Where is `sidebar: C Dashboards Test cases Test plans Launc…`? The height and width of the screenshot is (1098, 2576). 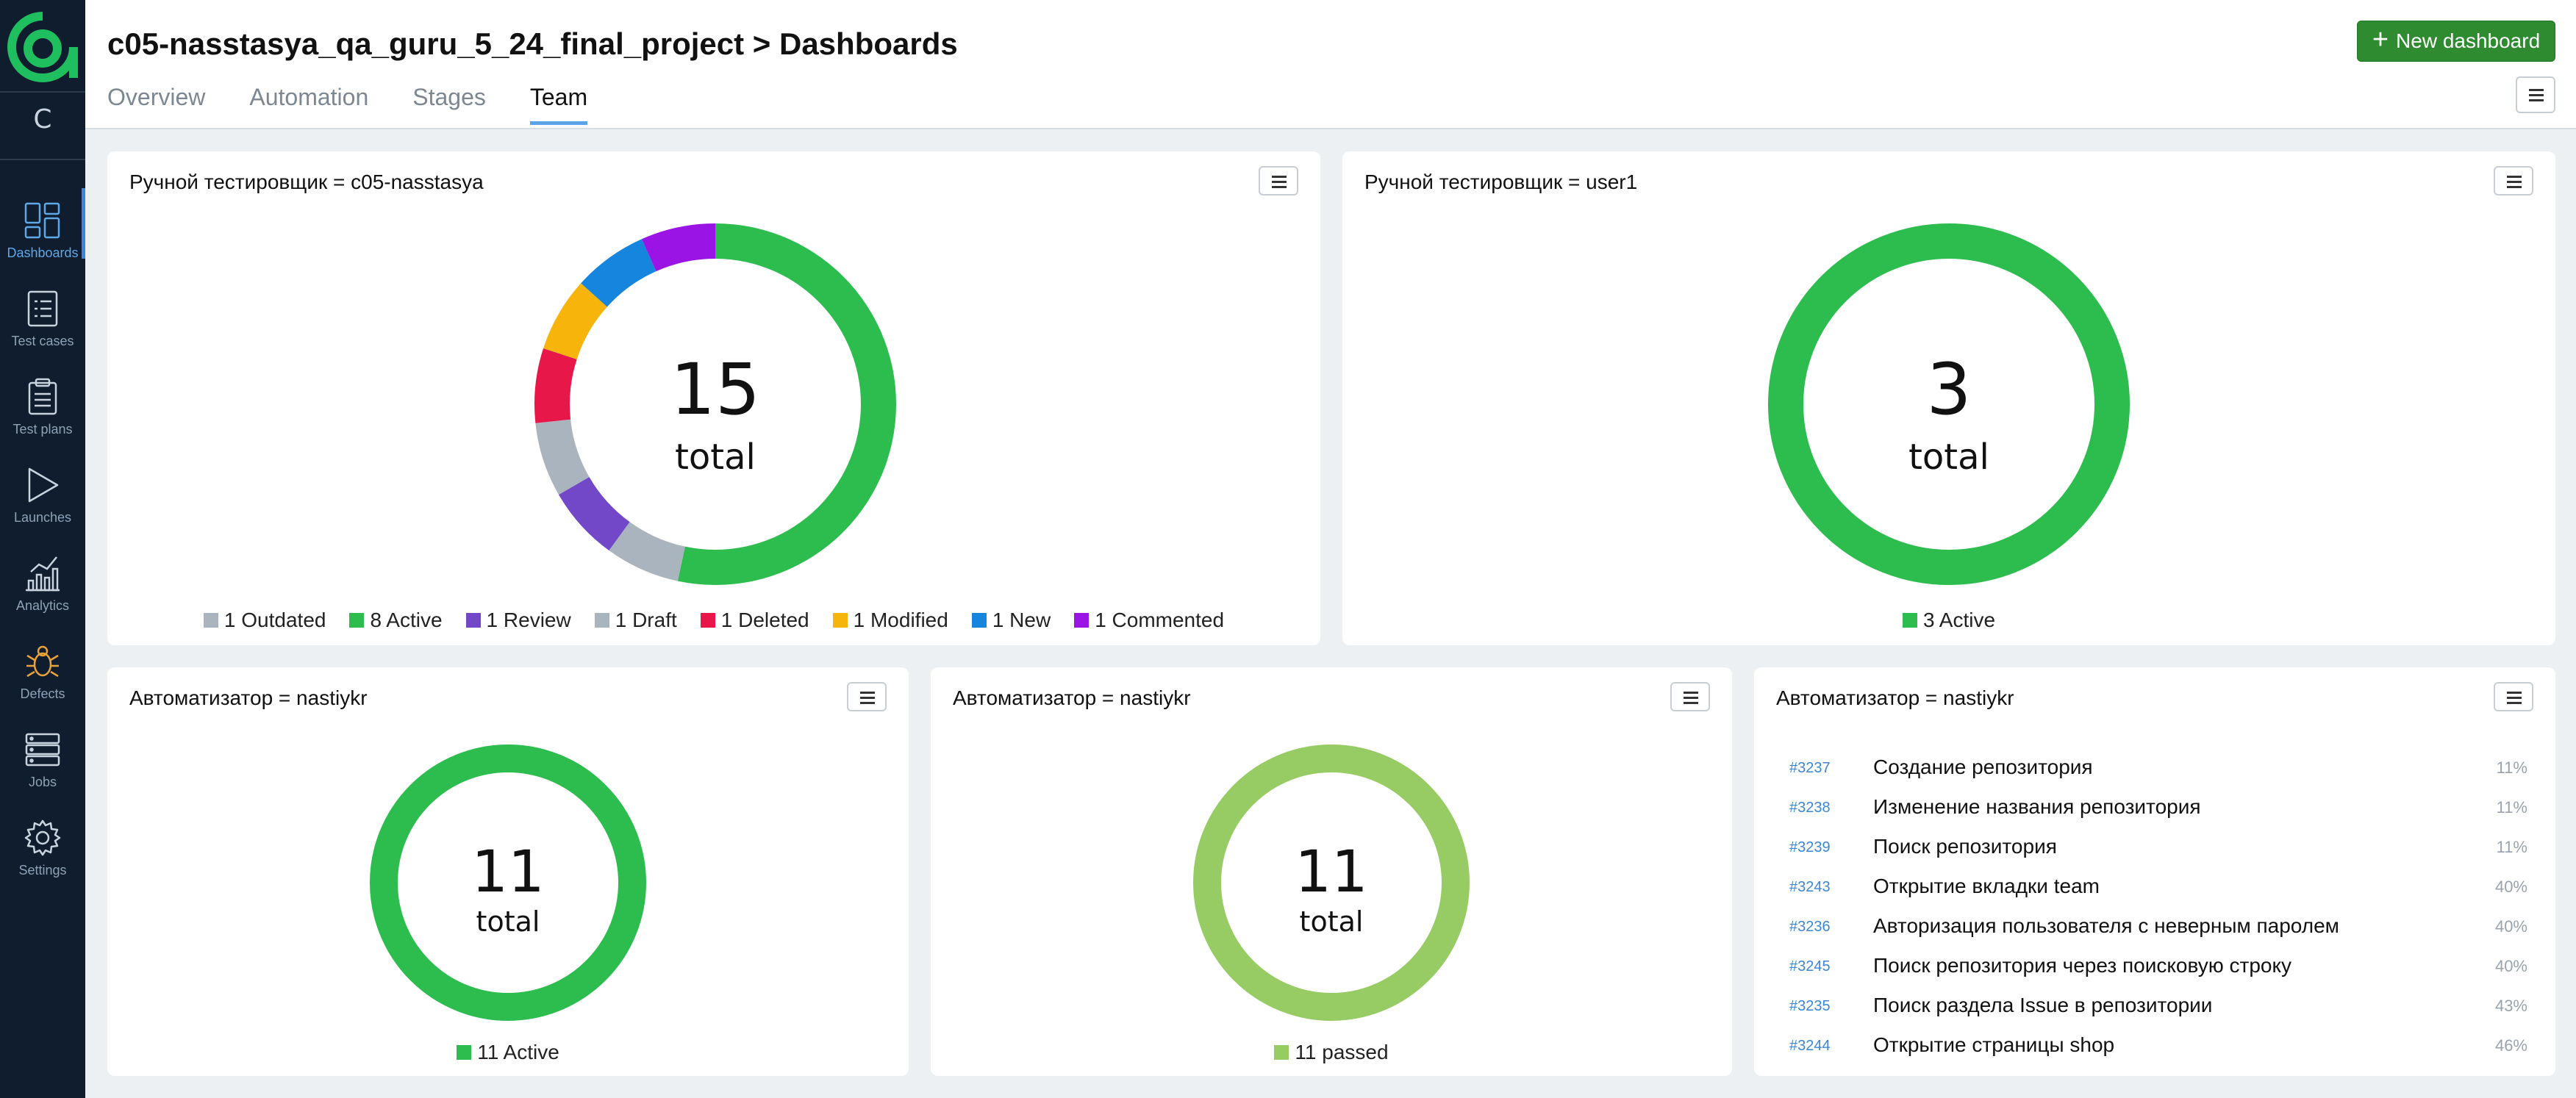
sidebar: C Dashboards Test cases Test plans Launc… is located at coordinates (42, 549).